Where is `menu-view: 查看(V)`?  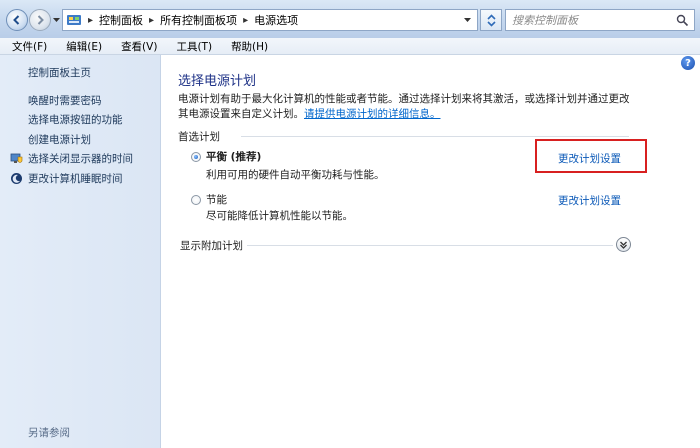
menu-view: 查看(V) is located at coordinates (136, 46).